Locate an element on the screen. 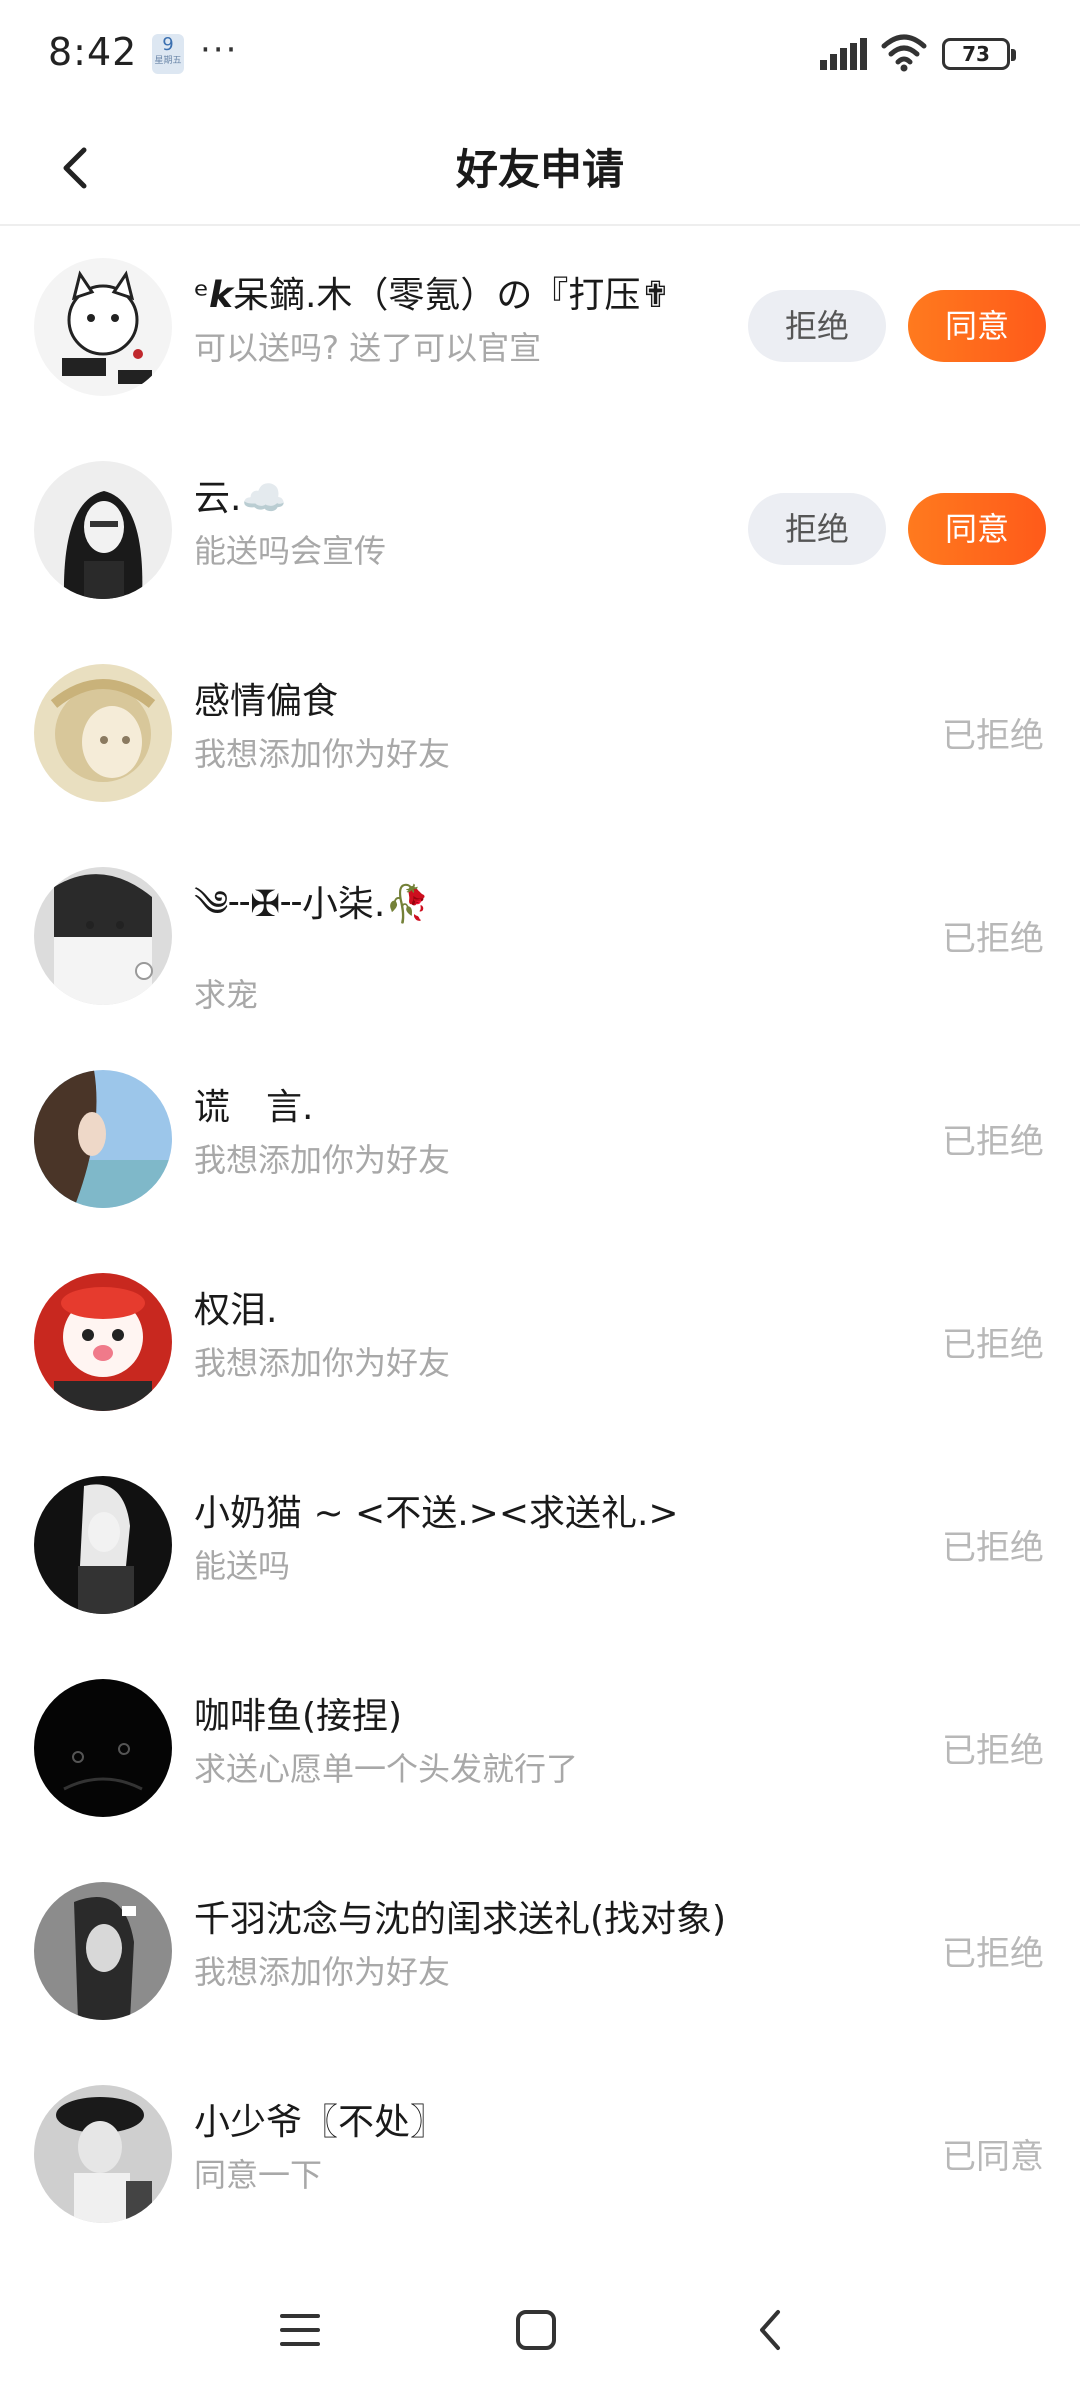  status-time: 8:42 is located at coordinates (93, 52).